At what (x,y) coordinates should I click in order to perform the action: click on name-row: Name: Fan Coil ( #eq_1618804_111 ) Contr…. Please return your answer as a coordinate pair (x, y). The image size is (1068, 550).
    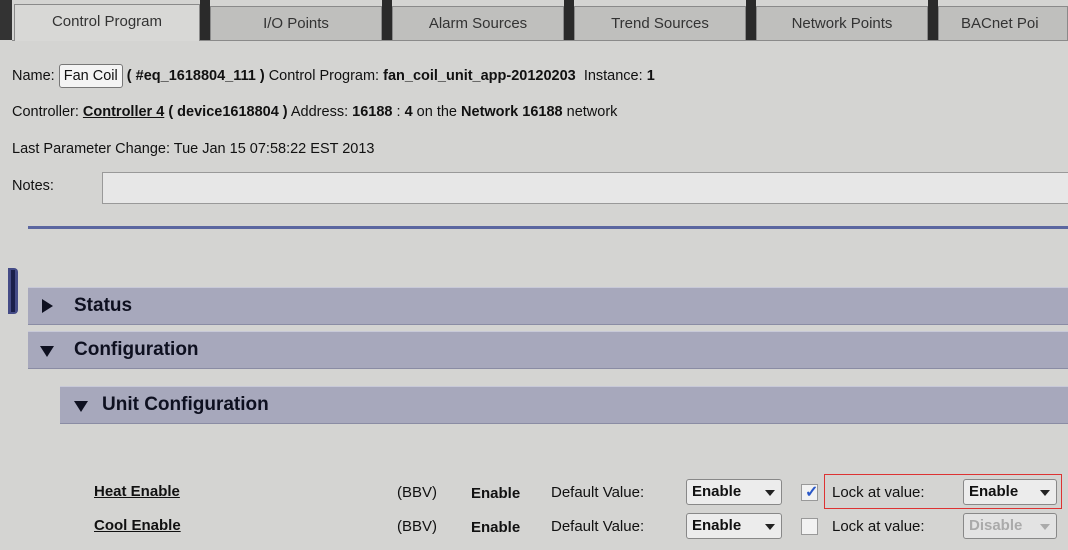
    Looking at the image, I should click on (333, 76).